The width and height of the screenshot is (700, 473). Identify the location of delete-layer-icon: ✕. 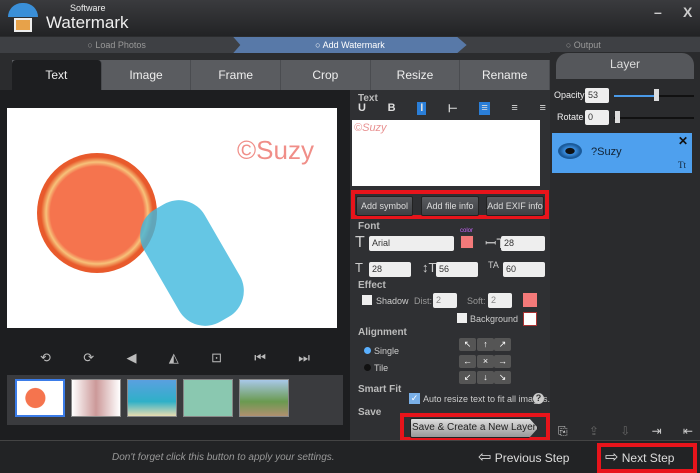
(683, 141).